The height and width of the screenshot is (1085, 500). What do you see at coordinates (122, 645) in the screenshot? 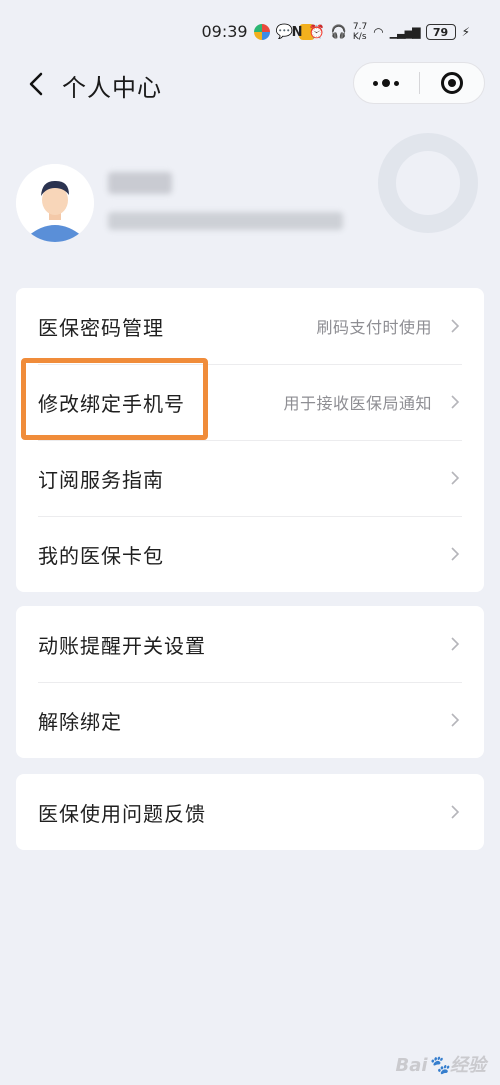
I see `menu-item-label: 动账提醒开关设置` at bounding box center [122, 645].